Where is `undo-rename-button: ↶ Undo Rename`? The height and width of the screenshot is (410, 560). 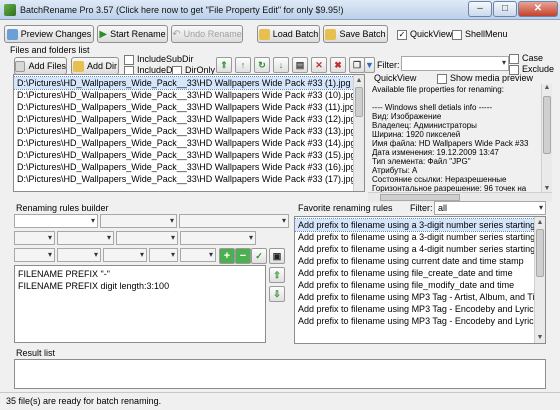
undo-rename-button: ↶ Undo Rename is located at coordinates (207, 34).